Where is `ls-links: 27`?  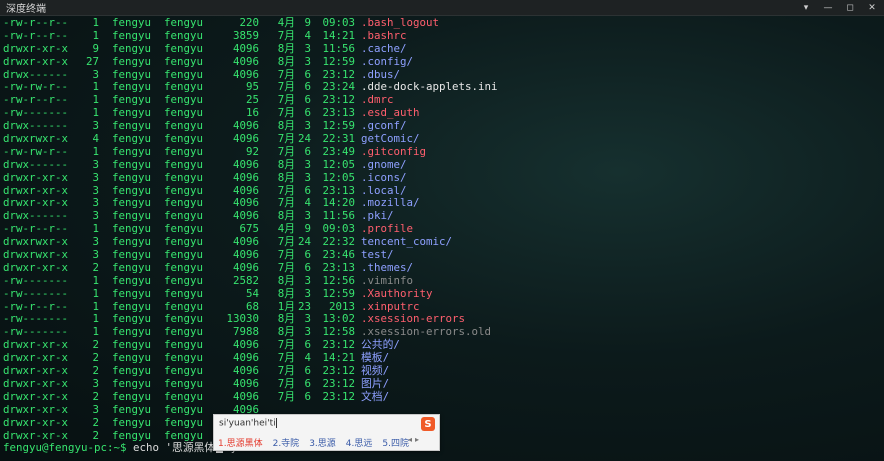 ls-links: 27 is located at coordinates (92, 61).